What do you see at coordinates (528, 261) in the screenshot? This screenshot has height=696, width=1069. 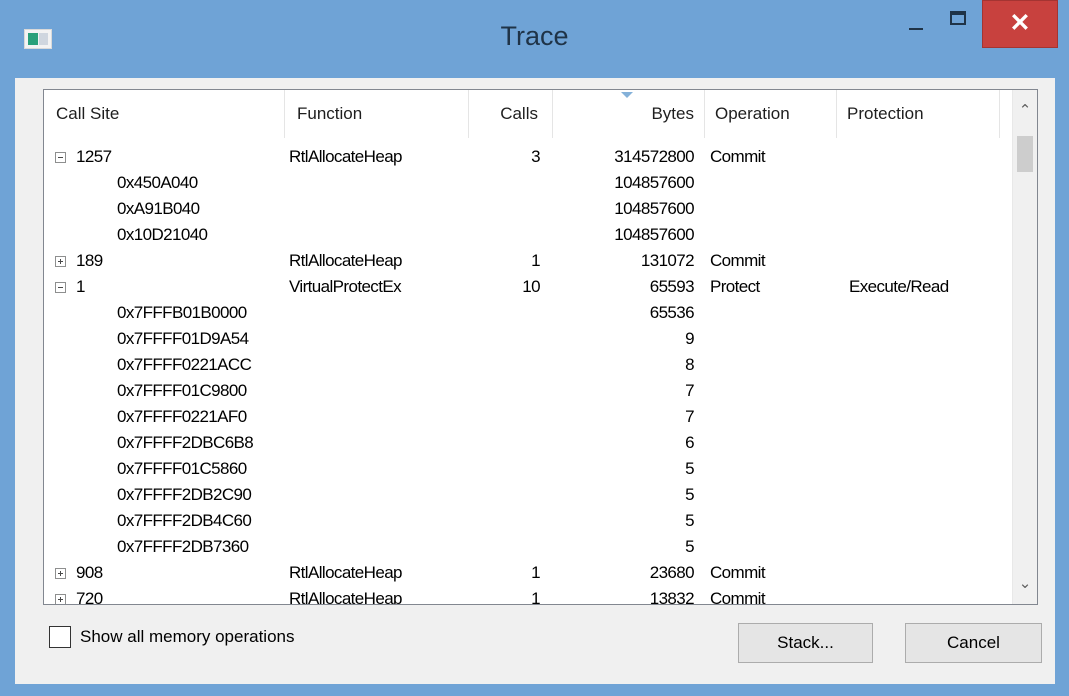 I see `tree-group-row: 189 RtlAllocateHeap 1 131072 Commit` at bounding box center [528, 261].